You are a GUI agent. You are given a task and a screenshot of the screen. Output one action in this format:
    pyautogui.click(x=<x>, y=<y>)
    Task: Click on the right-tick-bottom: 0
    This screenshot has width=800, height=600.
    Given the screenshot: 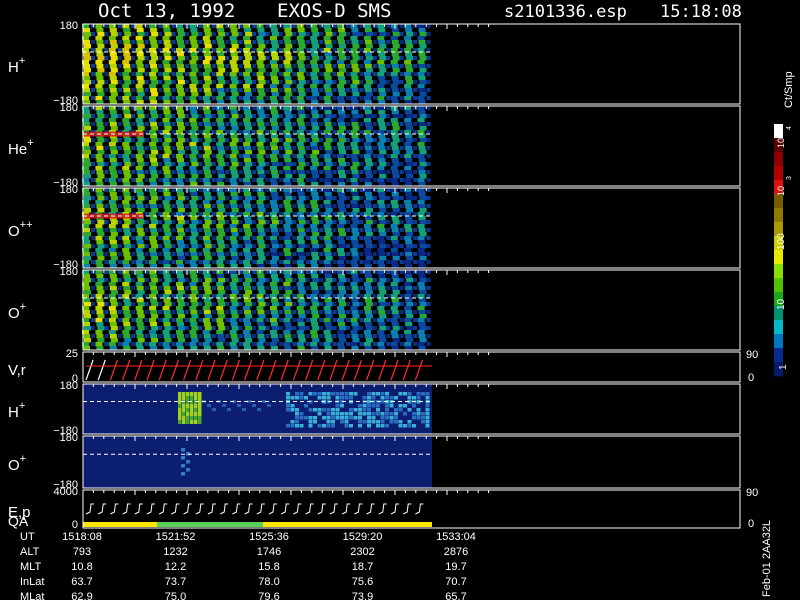 What is the action you would take?
    pyautogui.click(x=751, y=378)
    